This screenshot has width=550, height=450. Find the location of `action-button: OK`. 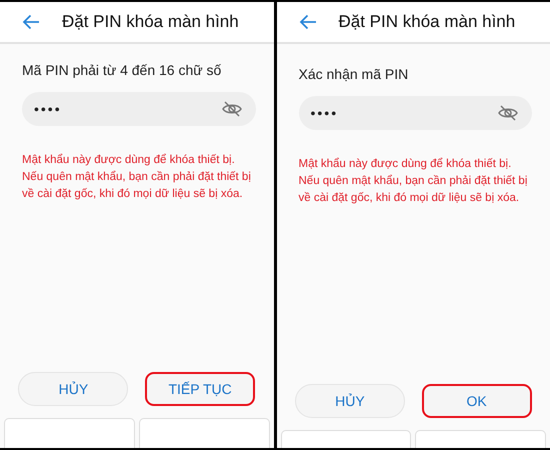

action-button: OK is located at coordinates (477, 401).